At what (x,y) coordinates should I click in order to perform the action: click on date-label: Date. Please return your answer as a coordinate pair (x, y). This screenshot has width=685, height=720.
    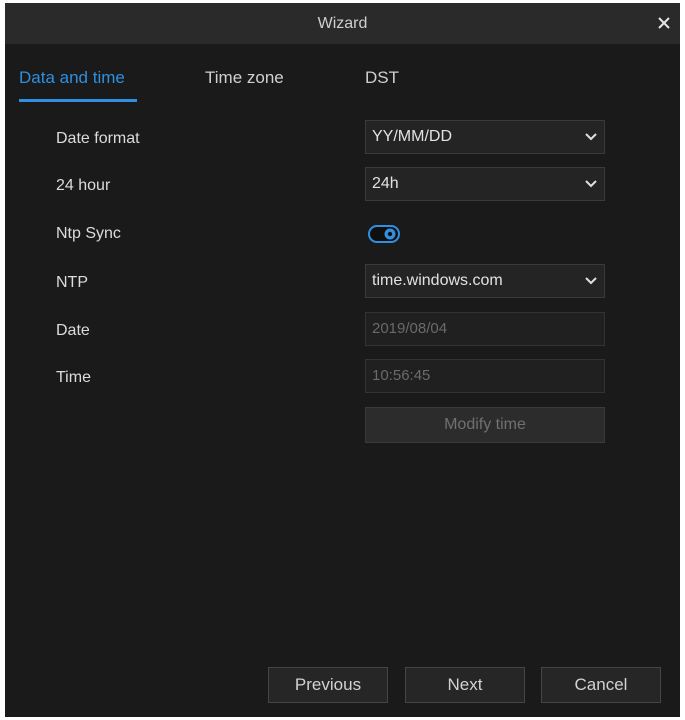
    Looking at the image, I should click on (73, 330).